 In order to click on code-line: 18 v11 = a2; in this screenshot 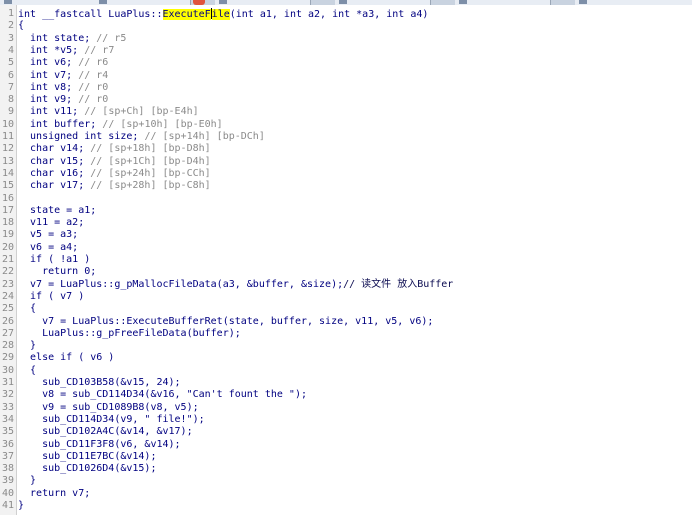, I will do `click(346, 223)`.